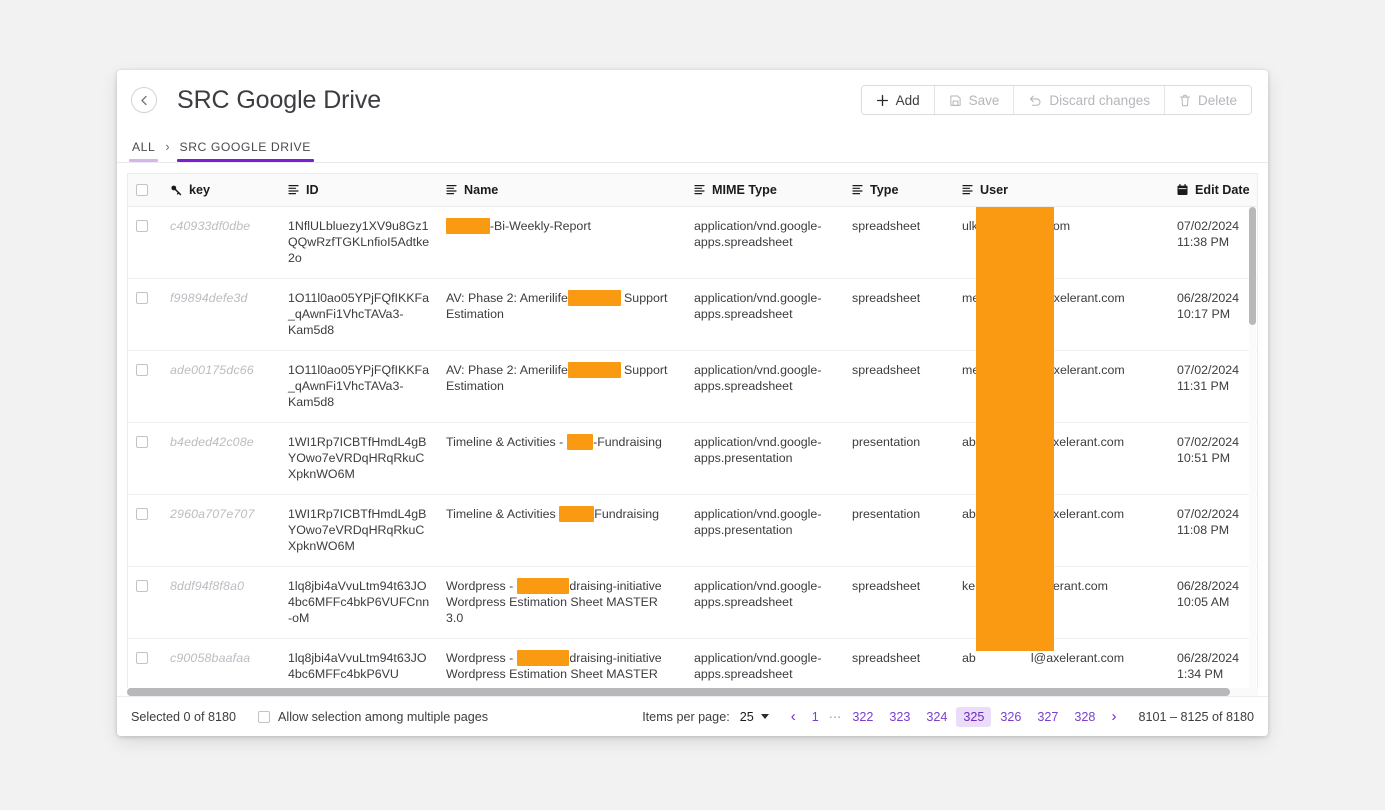 The height and width of the screenshot is (810, 1385). I want to click on edit-date-date: 06/28/2024, so click(1208, 585).